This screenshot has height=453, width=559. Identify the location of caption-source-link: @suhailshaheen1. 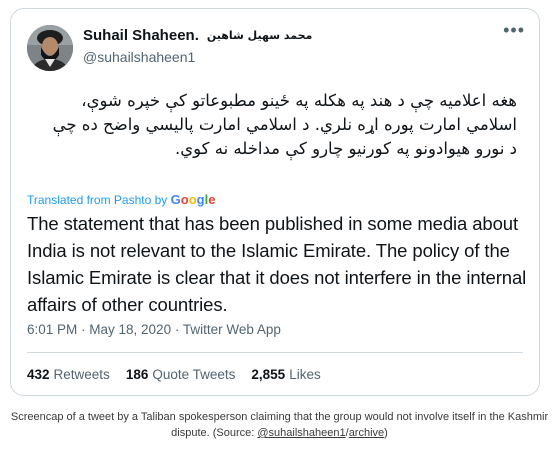
(301, 433).